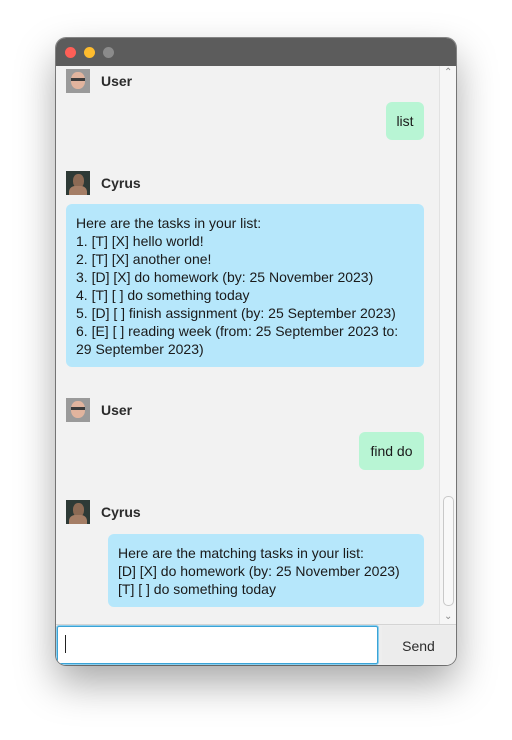 This screenshot has height=740, width=512. What do you see at coordinates (169, 223) in the screenshot?
I see `message-line: Here are the tasks in your list:` at bounding box center [169, 223].